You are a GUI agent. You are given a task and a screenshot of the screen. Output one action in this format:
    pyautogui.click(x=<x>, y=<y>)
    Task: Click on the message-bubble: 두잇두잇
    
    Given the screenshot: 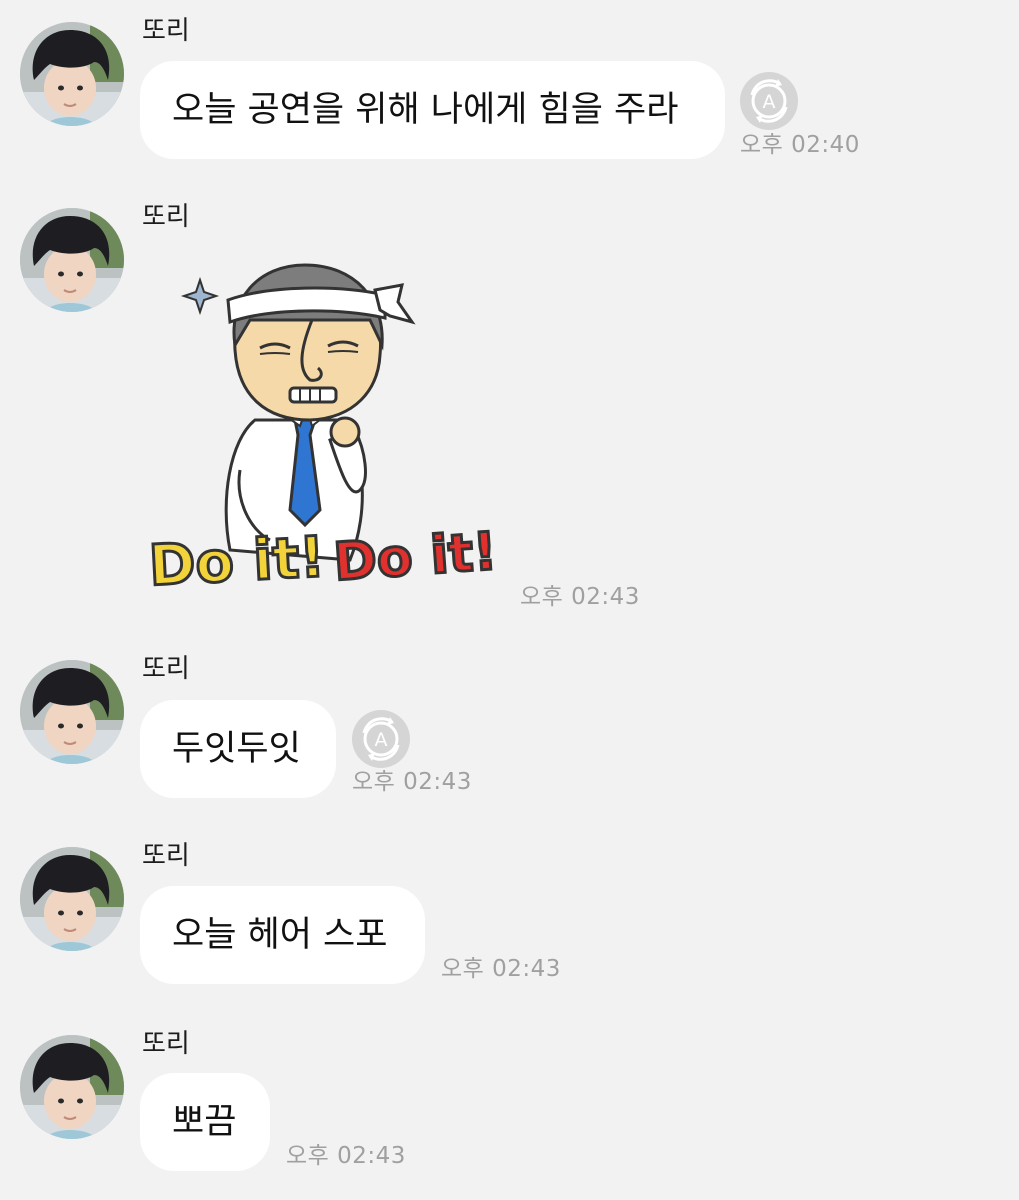 What is the action you would take?
    pyautogui.click(x=238, y=749)
    